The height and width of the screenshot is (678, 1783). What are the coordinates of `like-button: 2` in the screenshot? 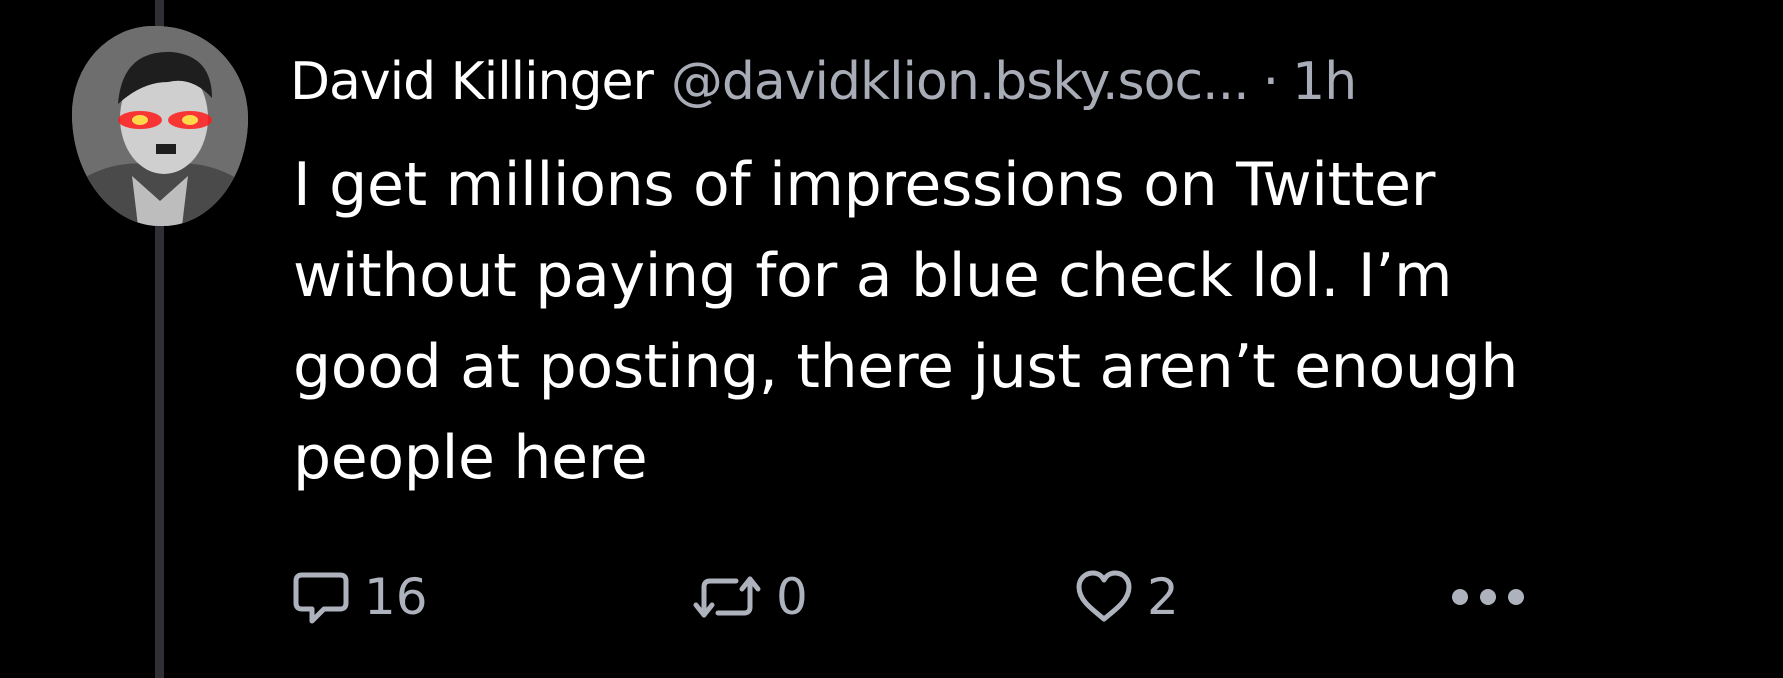 It's located at (1127, 597).